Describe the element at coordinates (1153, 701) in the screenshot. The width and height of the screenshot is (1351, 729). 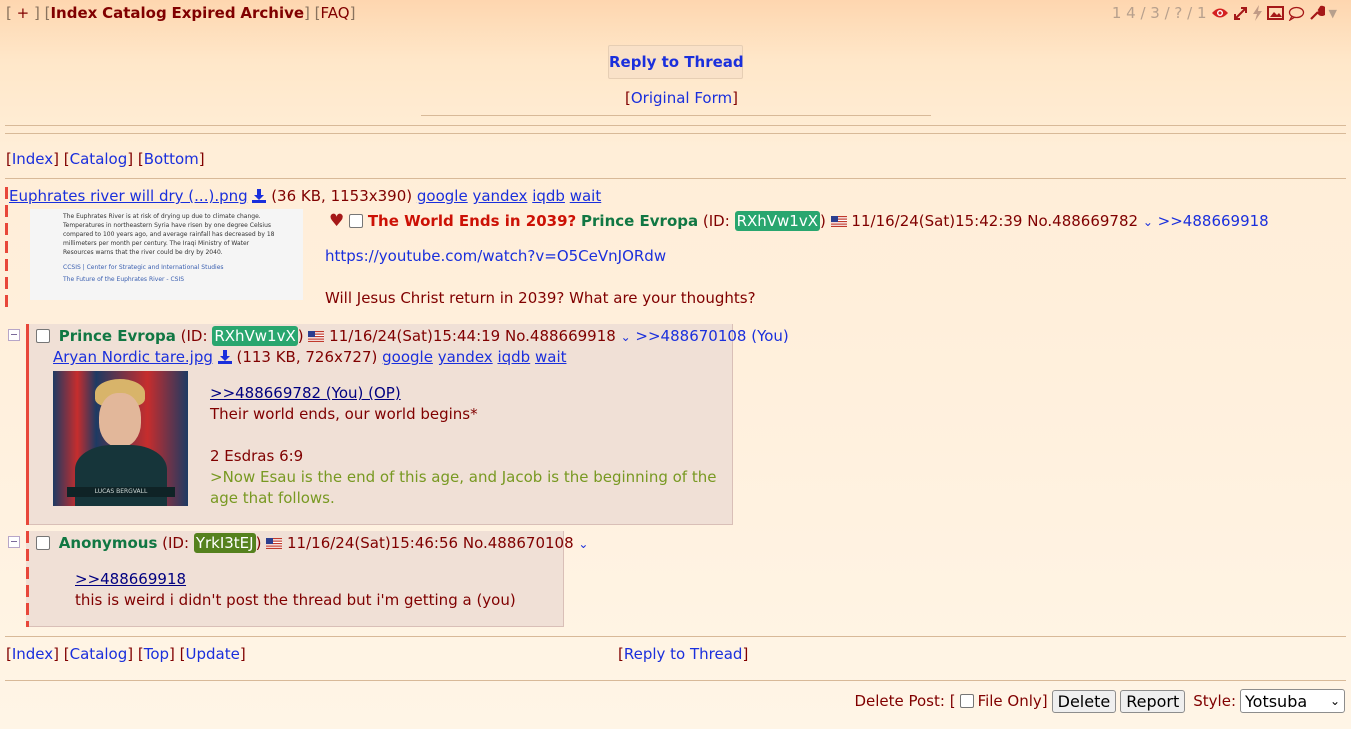
I see `report-button: Report` at that location.